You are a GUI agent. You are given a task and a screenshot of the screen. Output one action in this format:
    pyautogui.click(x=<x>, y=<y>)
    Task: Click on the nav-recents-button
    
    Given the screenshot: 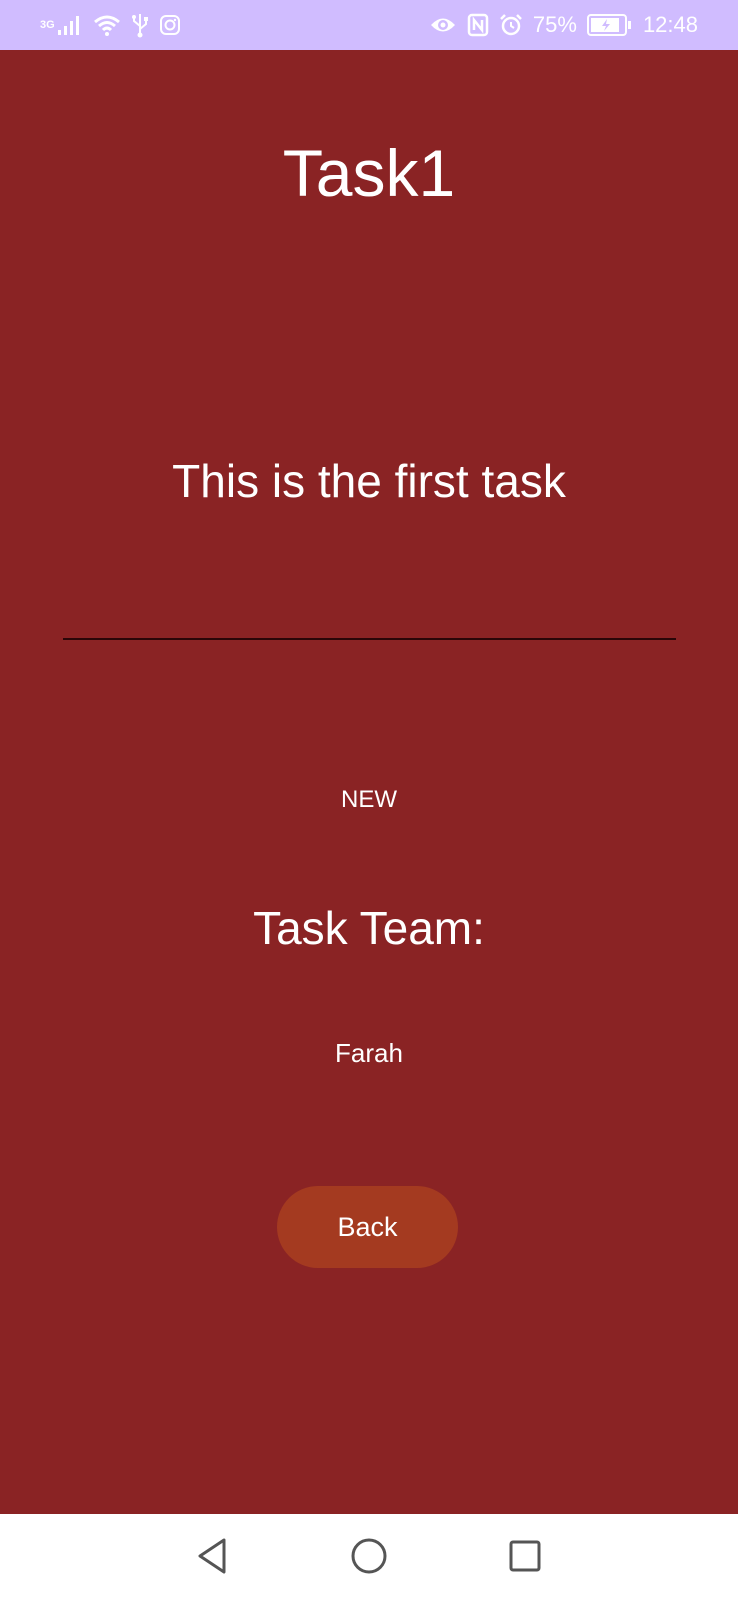 What is the action you would take?
    pyautogui.click(x=525, y=1558)
    